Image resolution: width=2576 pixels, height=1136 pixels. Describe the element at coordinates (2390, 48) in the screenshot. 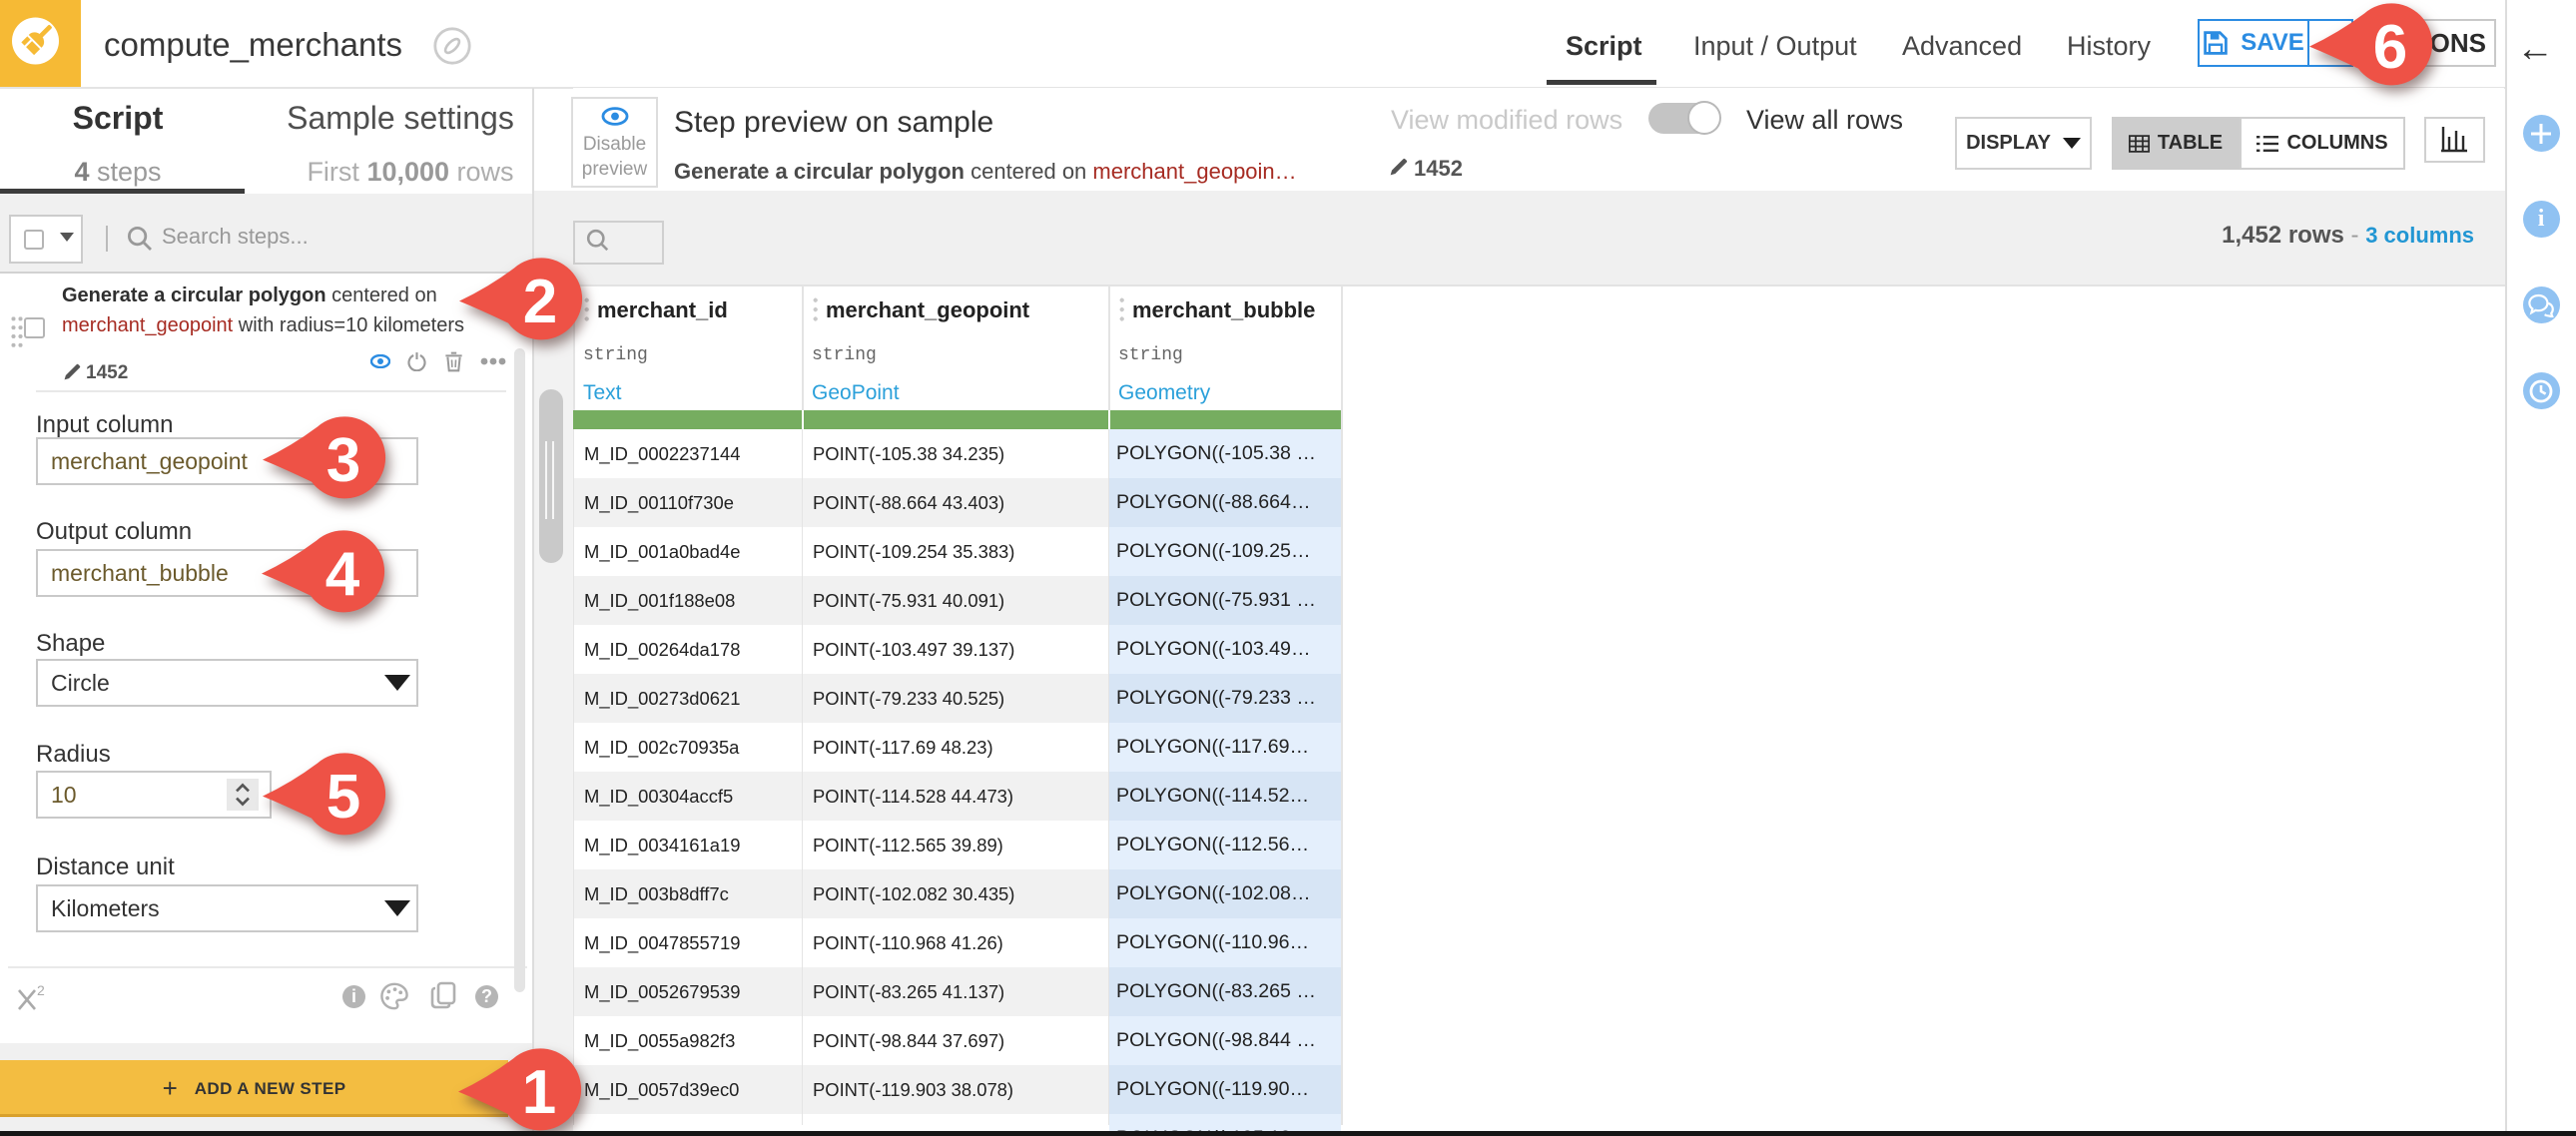

I see `svg-text: 6` at that location.